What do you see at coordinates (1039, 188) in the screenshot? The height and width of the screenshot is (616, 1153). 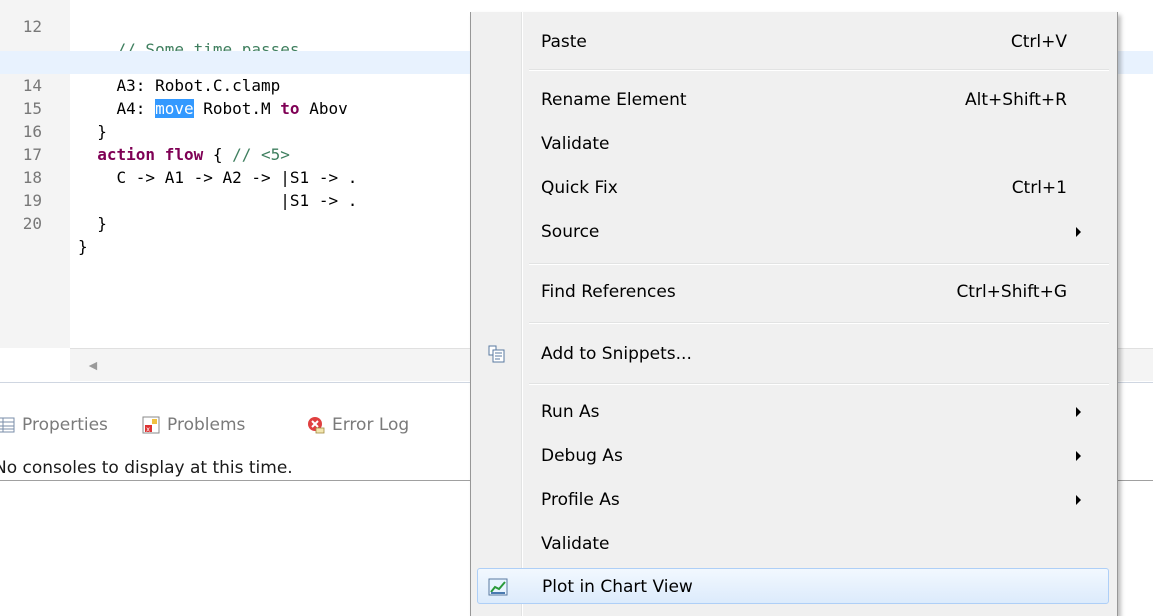 I see `menu-item-shortcut: Ctrl+1` at bounding box center [1039, 188].